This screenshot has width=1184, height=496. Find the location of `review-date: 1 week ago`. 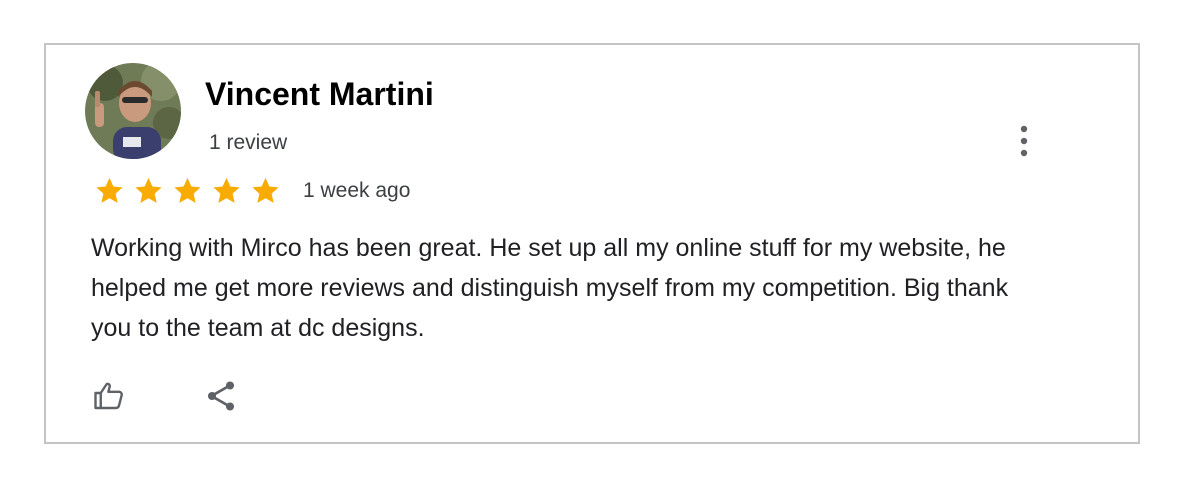

review-date: 1 week ago is located at coordinates (357, 190).